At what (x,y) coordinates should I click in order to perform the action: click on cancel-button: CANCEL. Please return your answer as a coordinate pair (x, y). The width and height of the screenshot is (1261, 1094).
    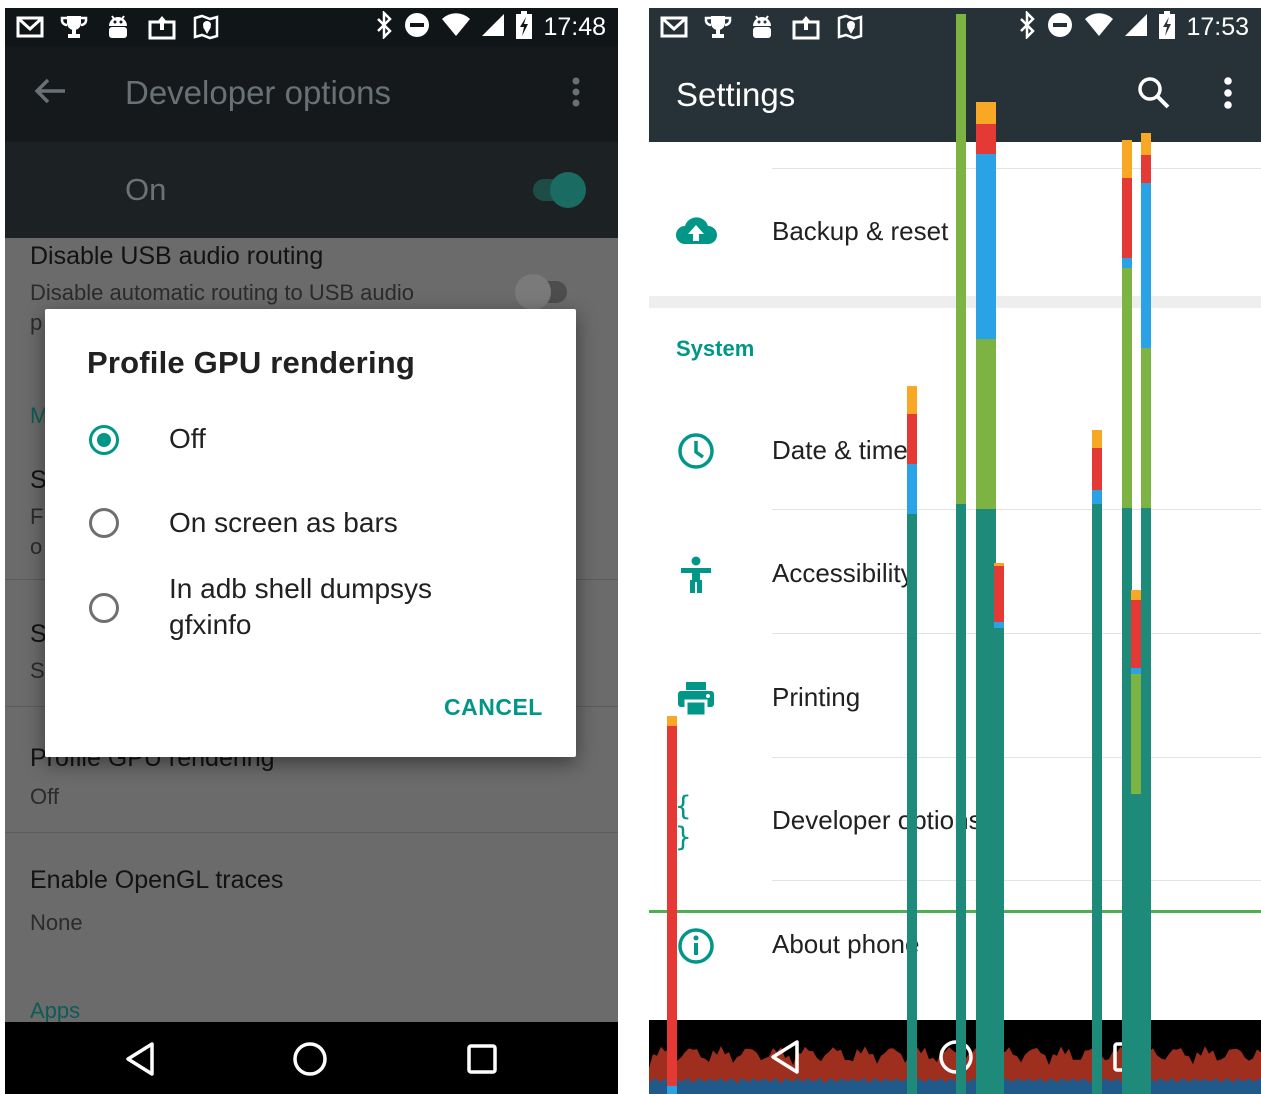
    Looking at the image, I should click on (493, 707).